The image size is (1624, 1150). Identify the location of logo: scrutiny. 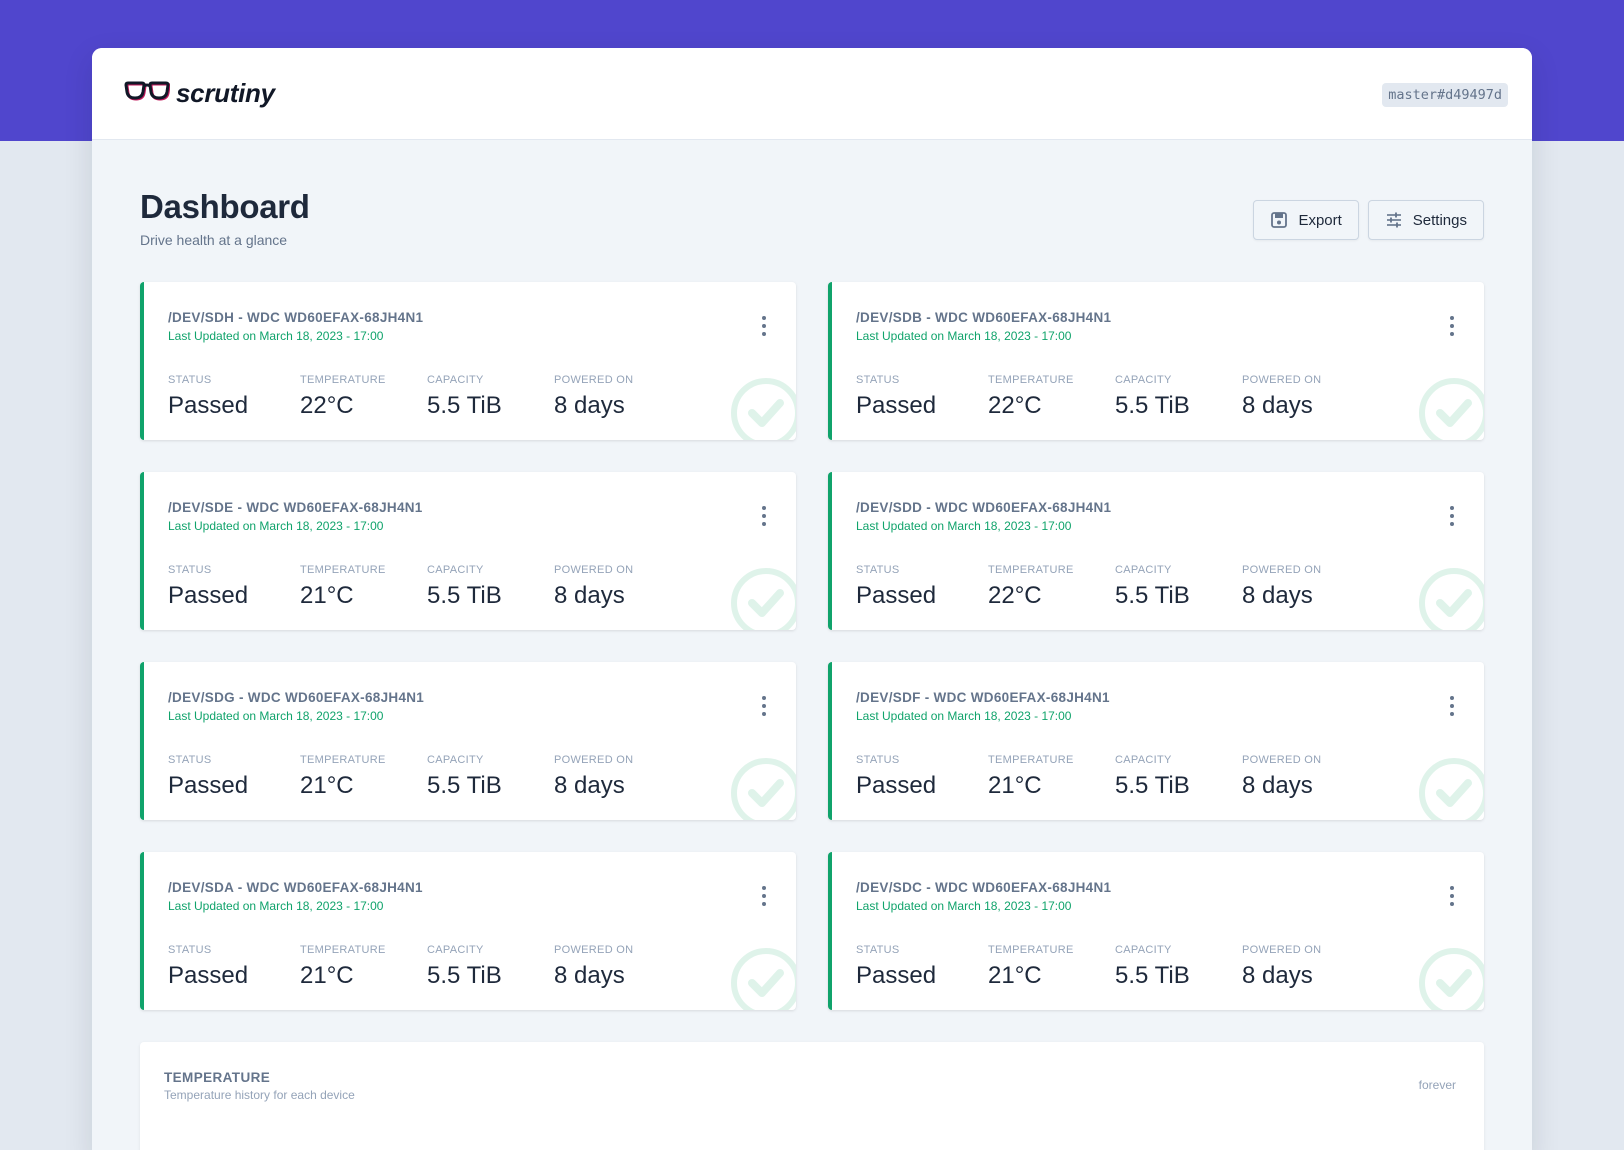
(199, 93).